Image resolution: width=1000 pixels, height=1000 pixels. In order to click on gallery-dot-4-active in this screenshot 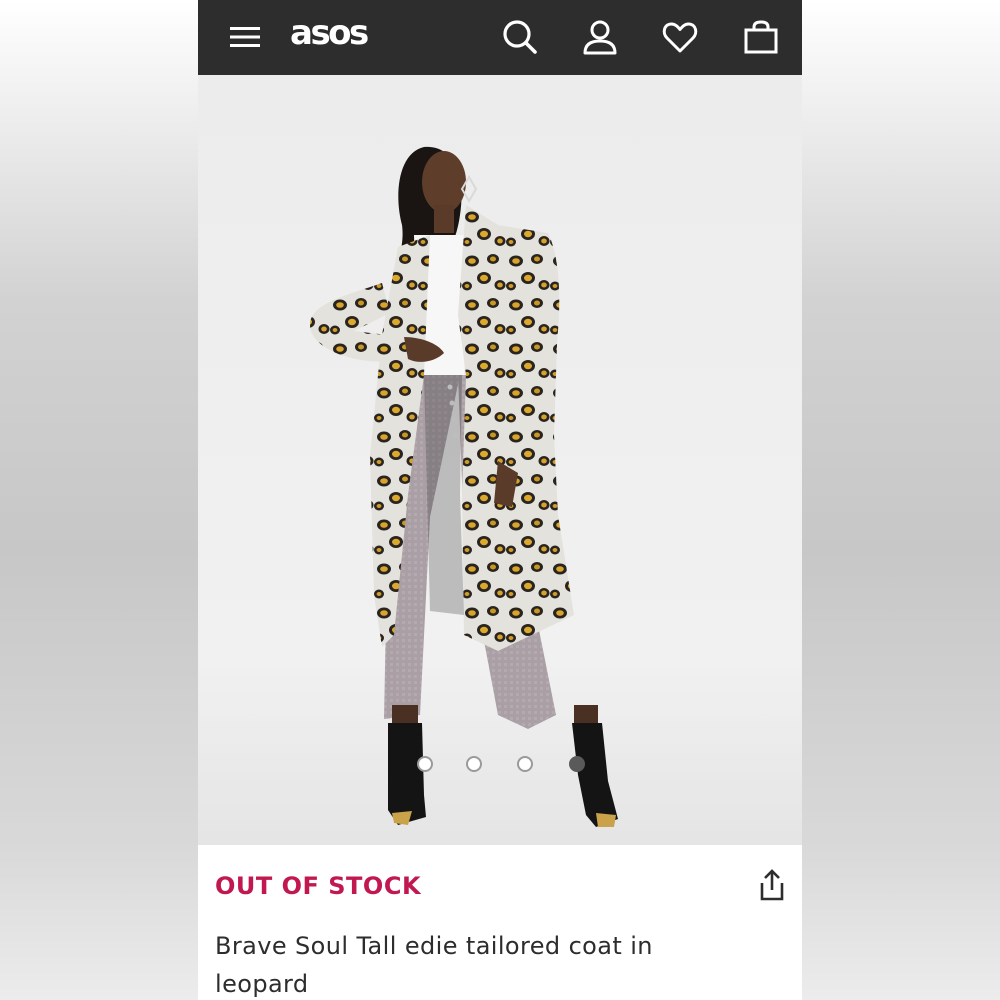, I will do `click(577, 764)`.